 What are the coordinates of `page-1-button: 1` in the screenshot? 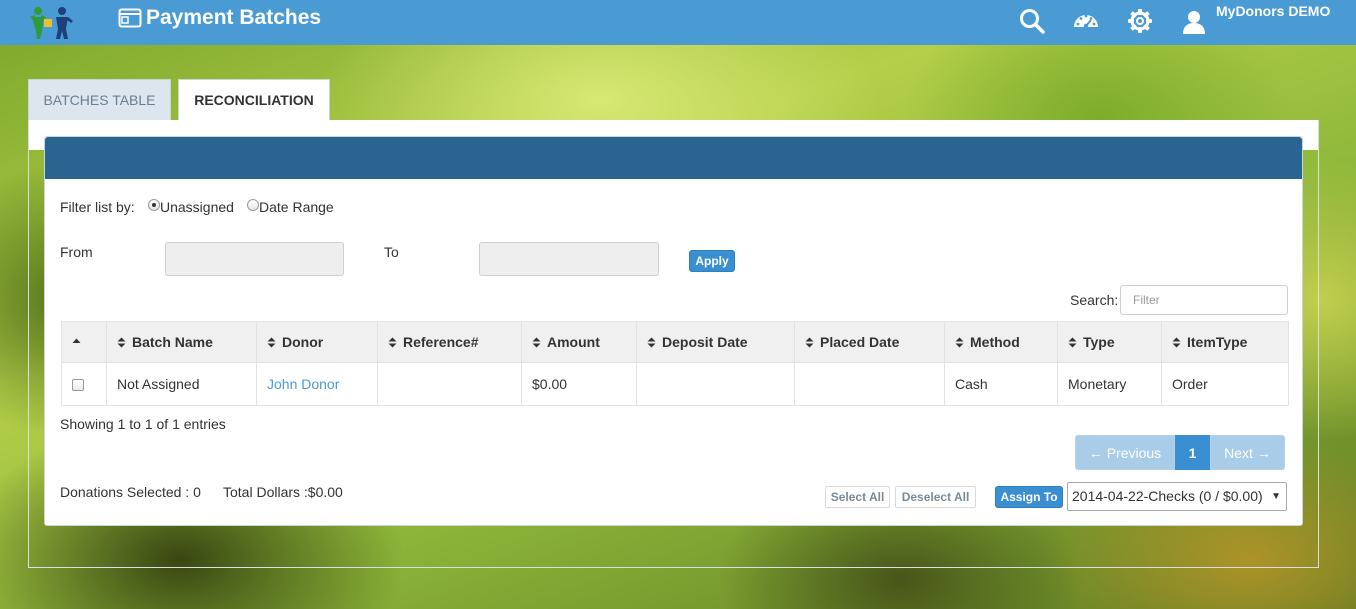 It's located at (1192, 452).